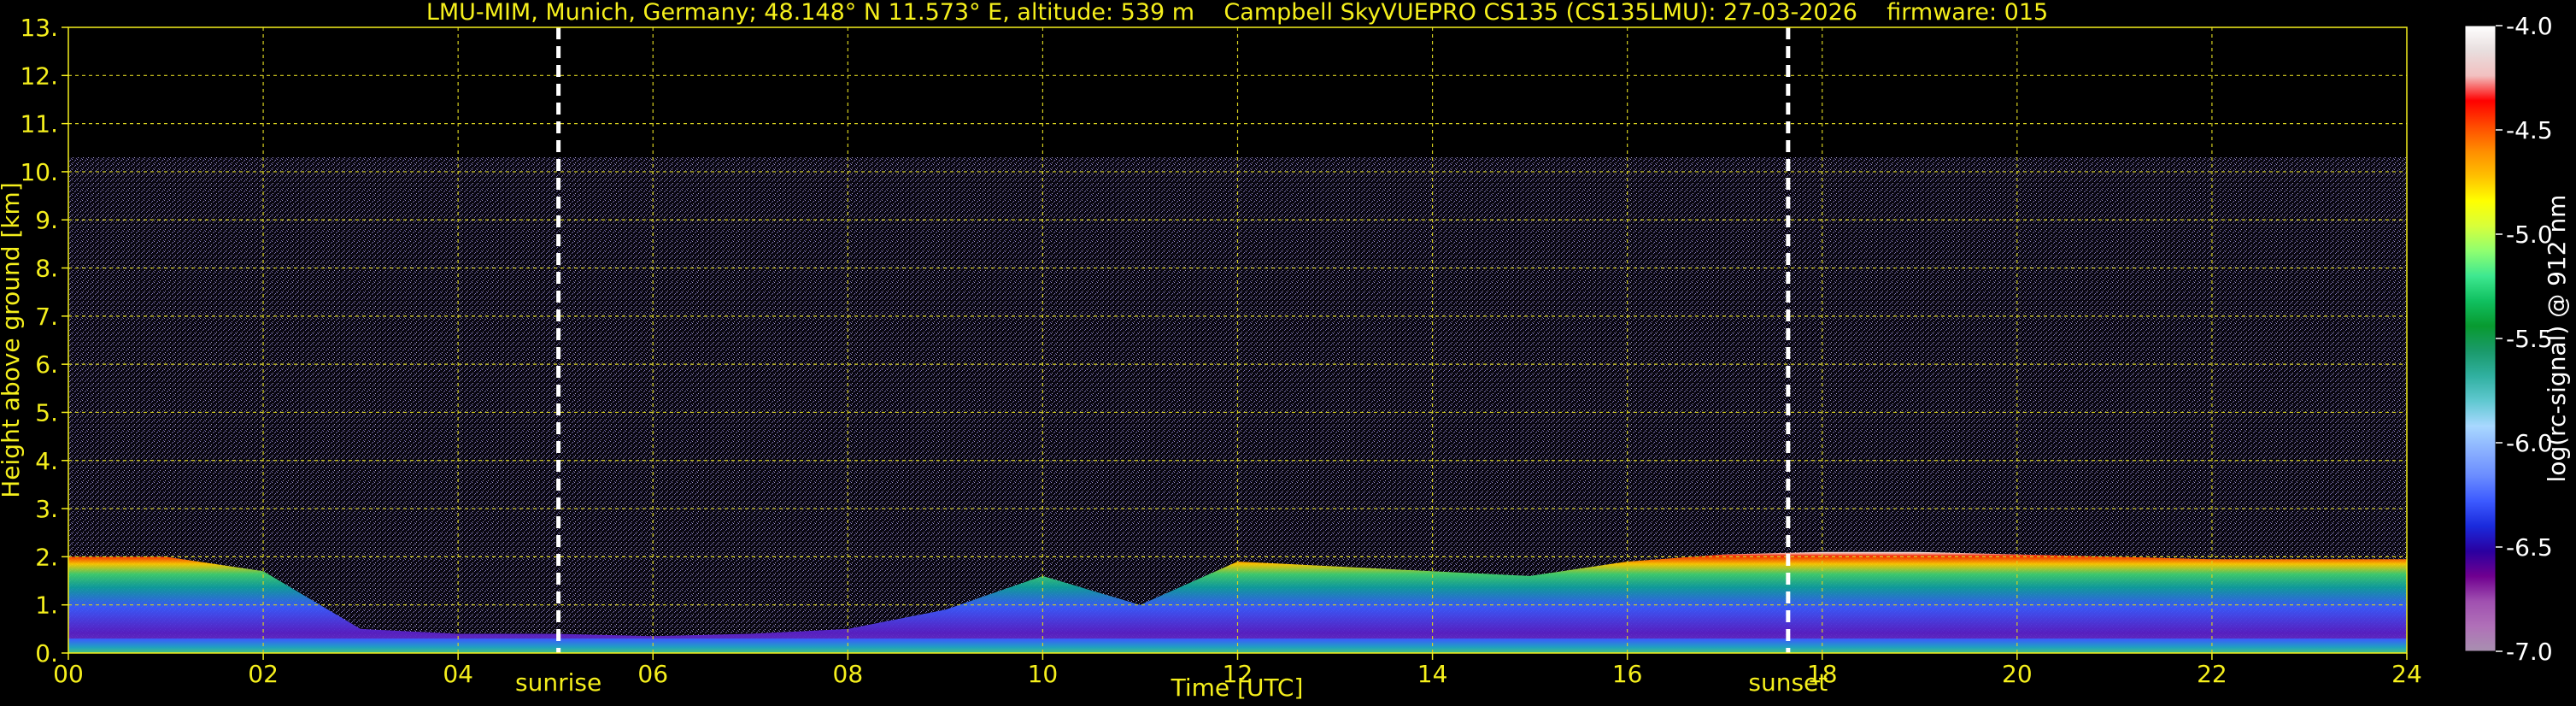 The height and width of the screenshot is (706, 2576). What do you see at coordinates (46, 269) in the screenshot?
I see `y-tick-label: 8.` at bounding box center [46, 269].